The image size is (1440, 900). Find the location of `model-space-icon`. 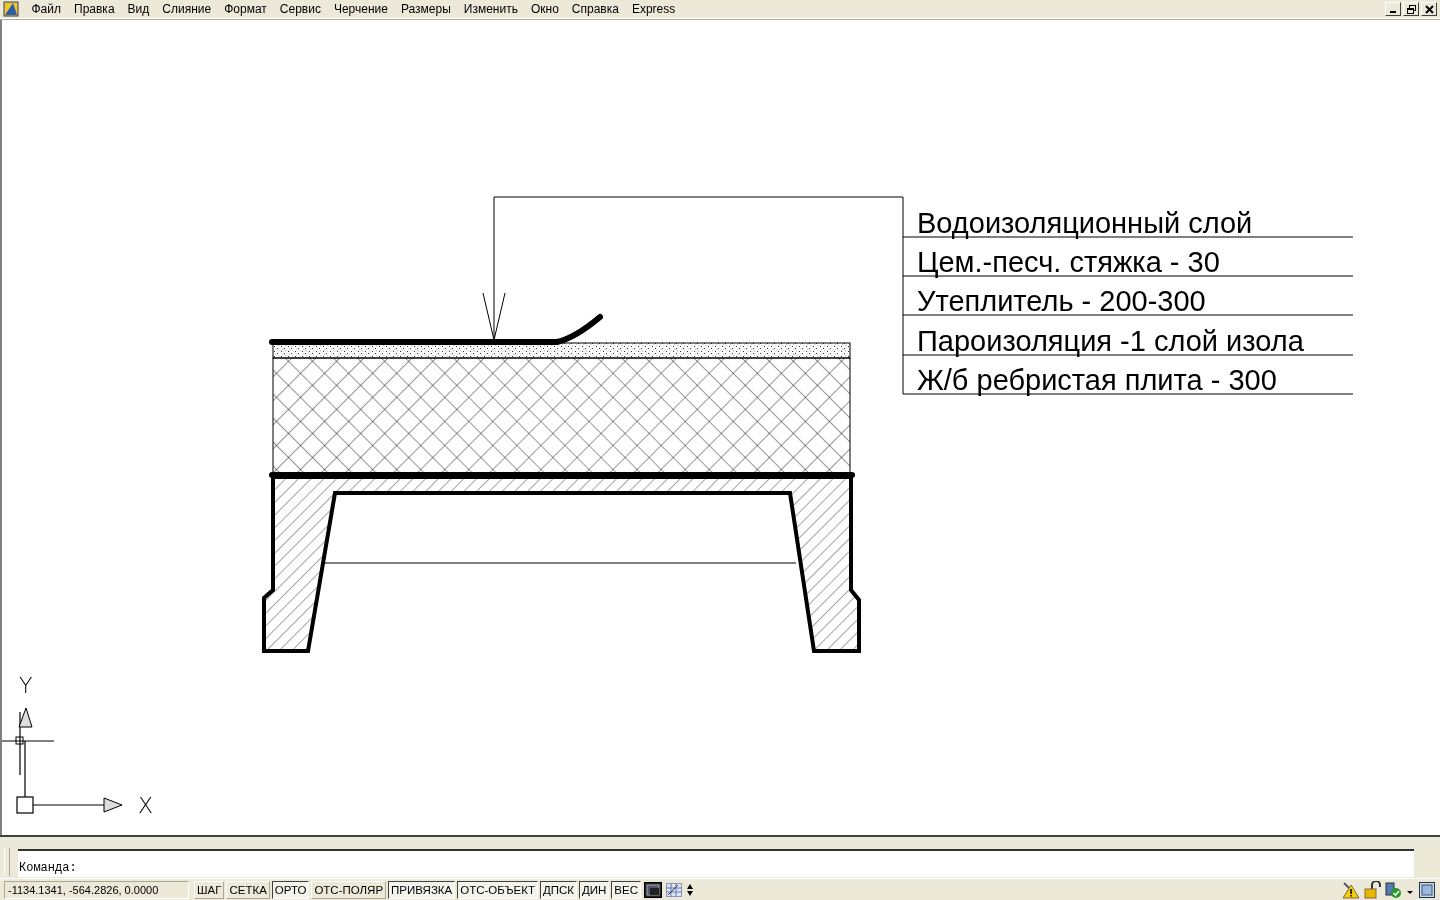

model-space-icon is located at coordinates (653, 889).